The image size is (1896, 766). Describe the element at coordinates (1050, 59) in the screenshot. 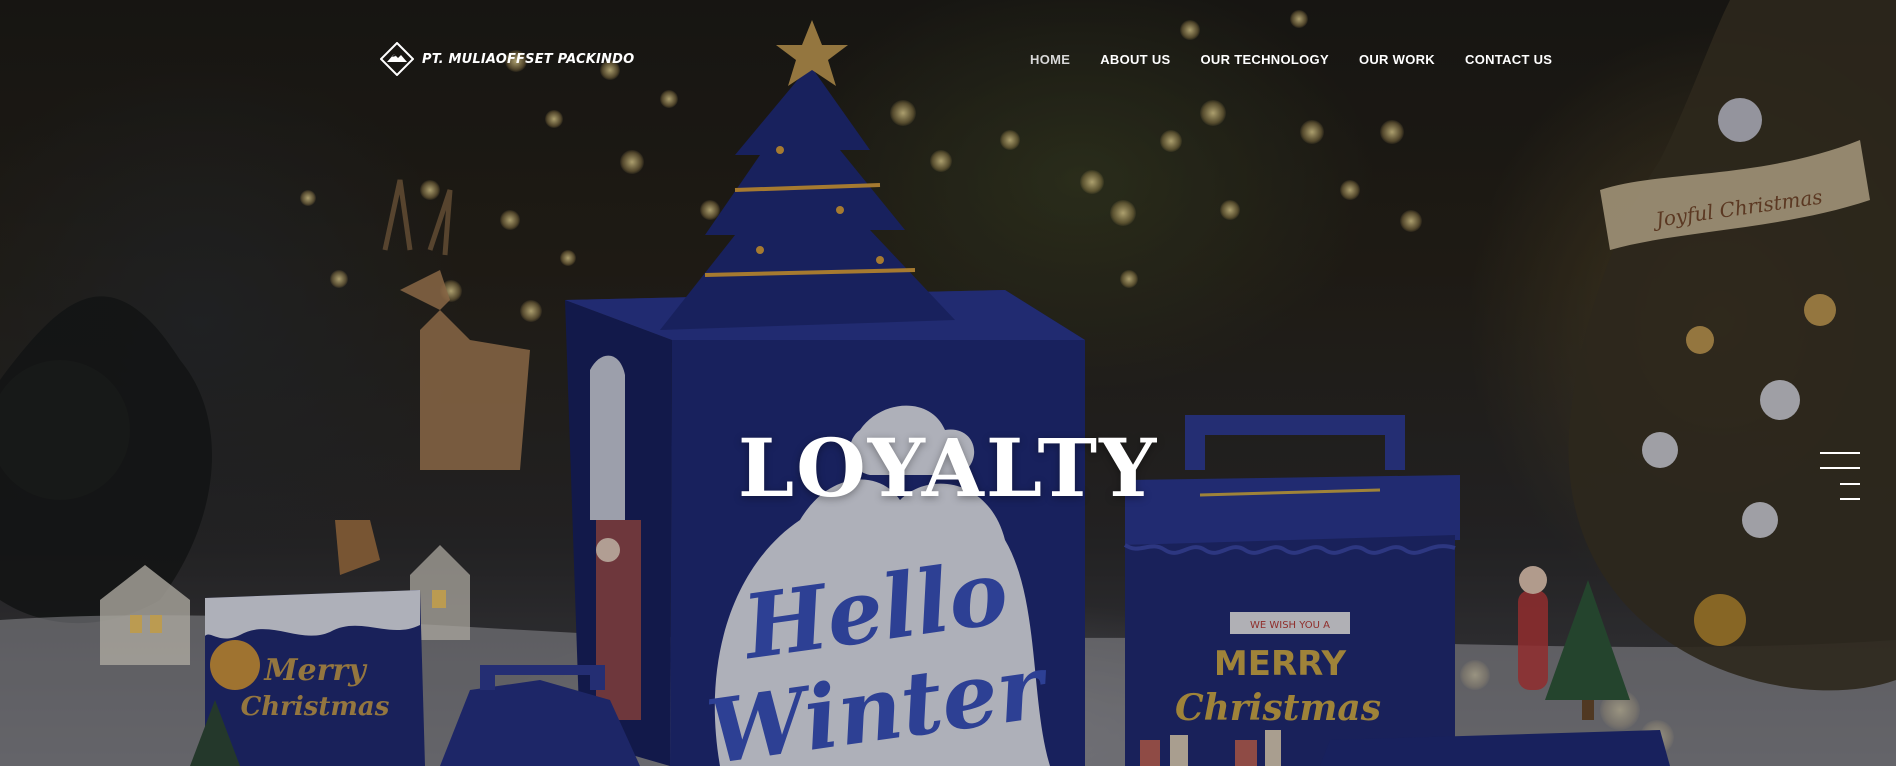

I see `nav-item-home: HOME` at that location.